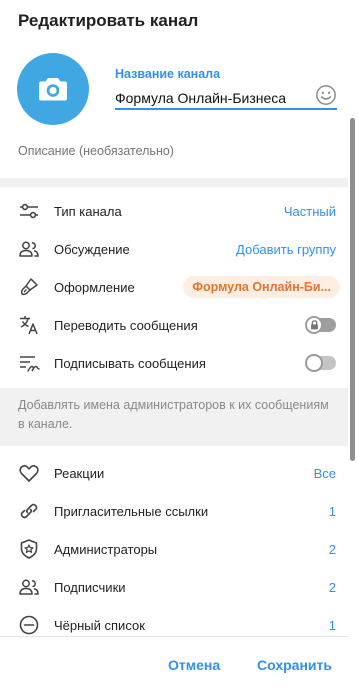 The image size is (358, 688). What do you see at coordinates (332, 549) in the screenshot?
I see `row-administrators-value: 2` at bounding box center [332, 549].